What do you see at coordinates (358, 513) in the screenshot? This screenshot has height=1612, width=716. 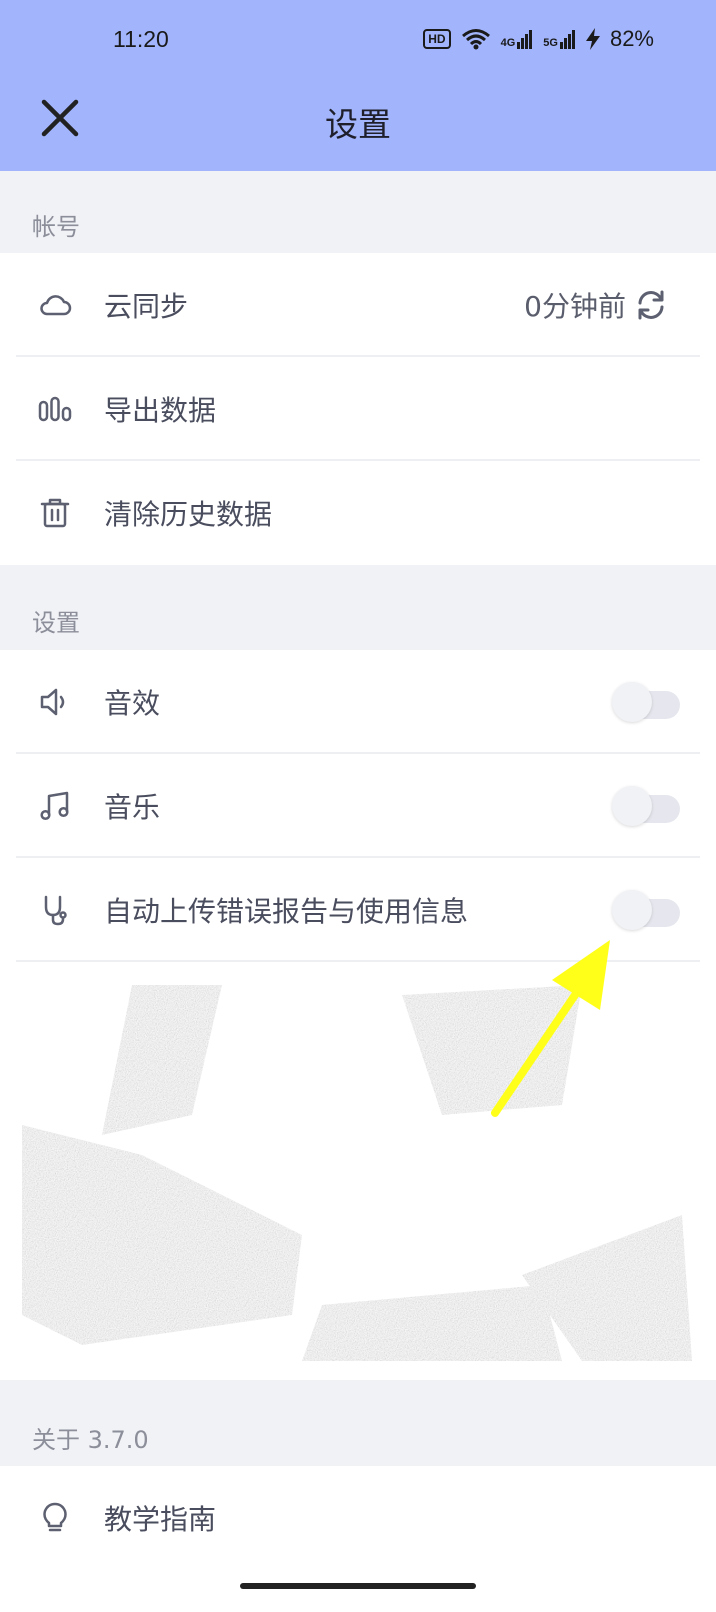 I see `clear-history-row: 清除历史数据` at bounding box center [358, 513].